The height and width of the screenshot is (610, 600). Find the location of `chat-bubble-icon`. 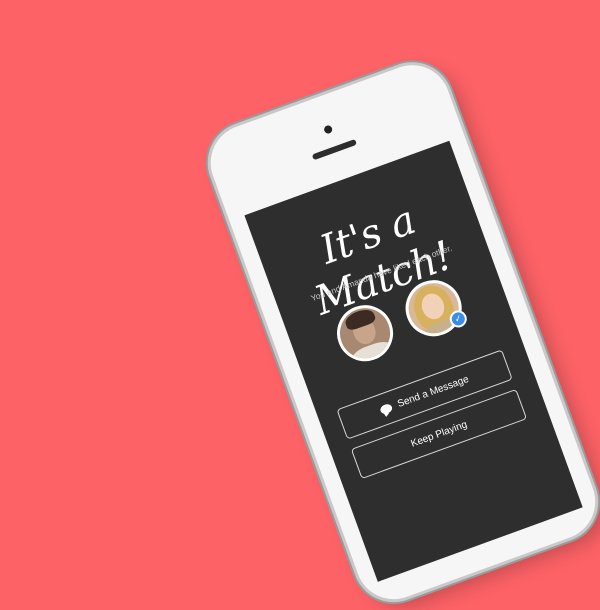

chat-bubble-icon is located at coordinates (386, 408).